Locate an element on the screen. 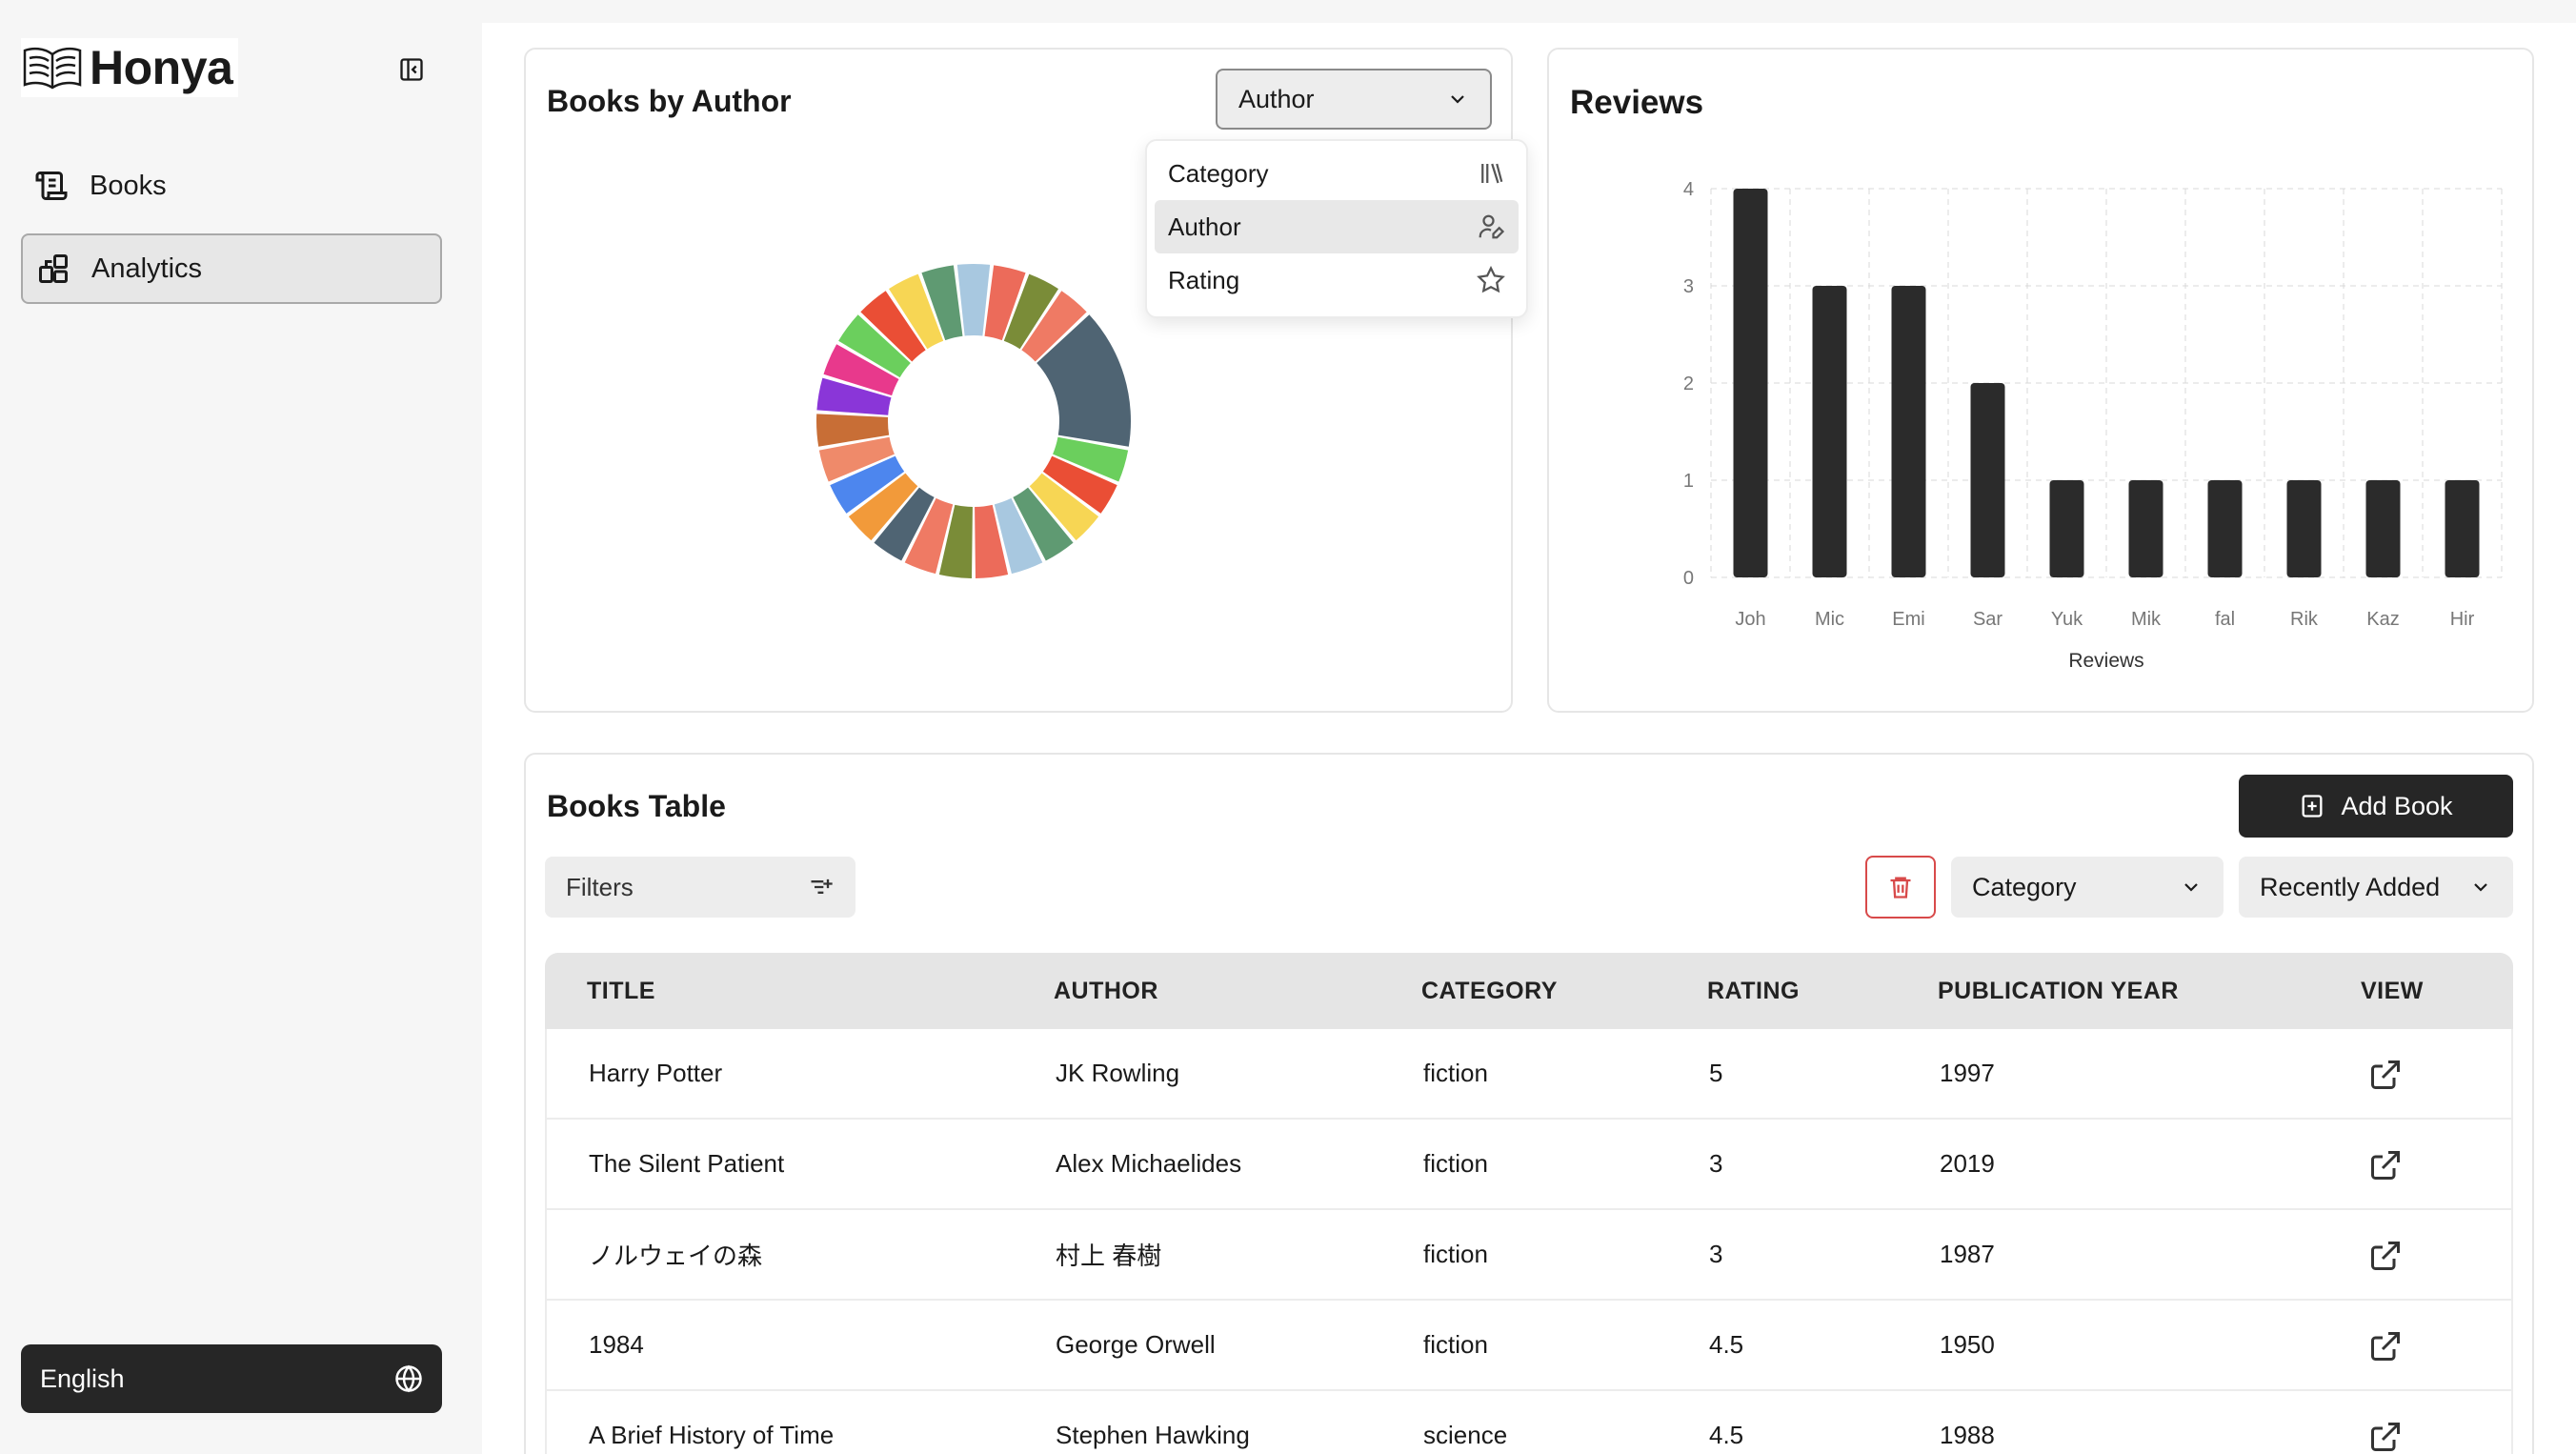 This screenshot has width=2576, height=1454. column-header-rating: RATING is located at coordinates (1754, 992).